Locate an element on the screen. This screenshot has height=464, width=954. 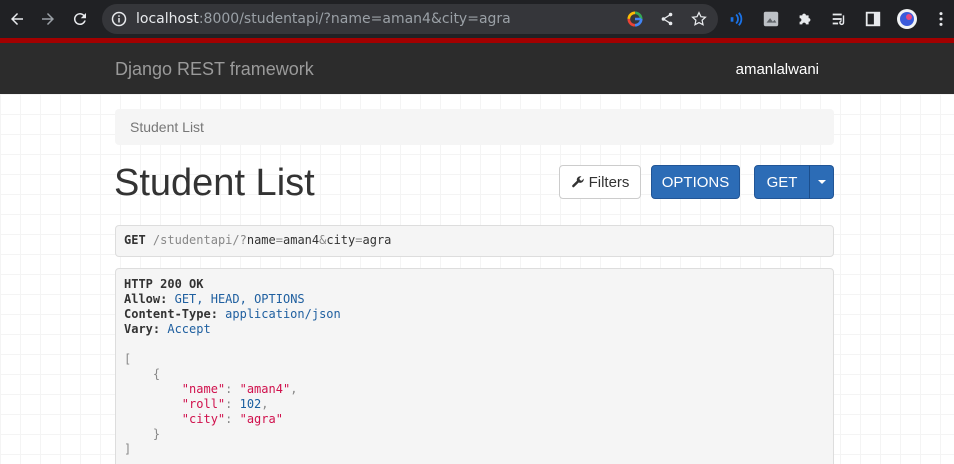
puzzle-icon is located at coordinates (805, 19).